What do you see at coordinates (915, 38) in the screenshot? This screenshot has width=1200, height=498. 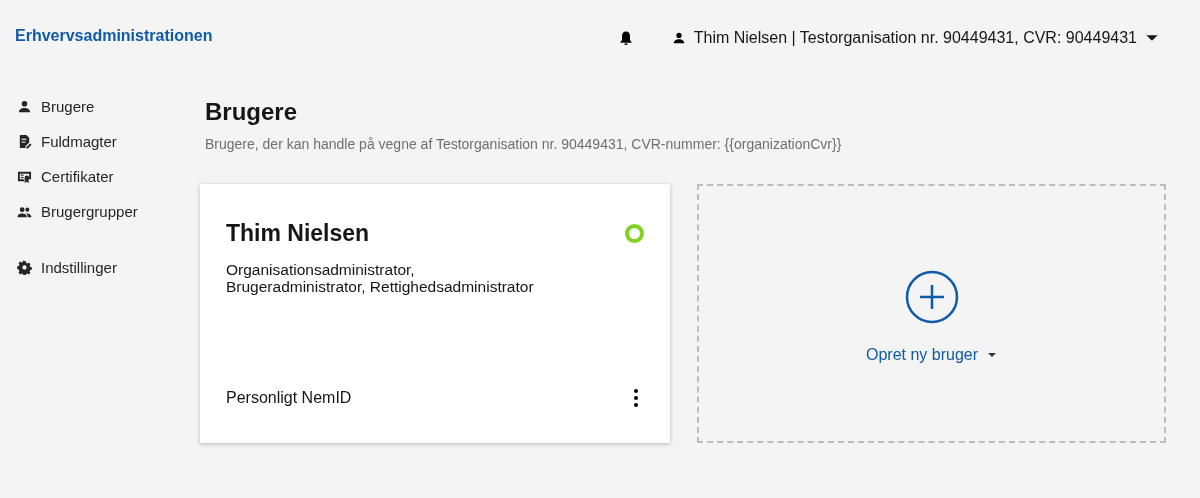 I see `user-menu: Thim Nielsen | Testorganisation nr. 90449431, CVR: 90449431` at bounding box center [915, 38].